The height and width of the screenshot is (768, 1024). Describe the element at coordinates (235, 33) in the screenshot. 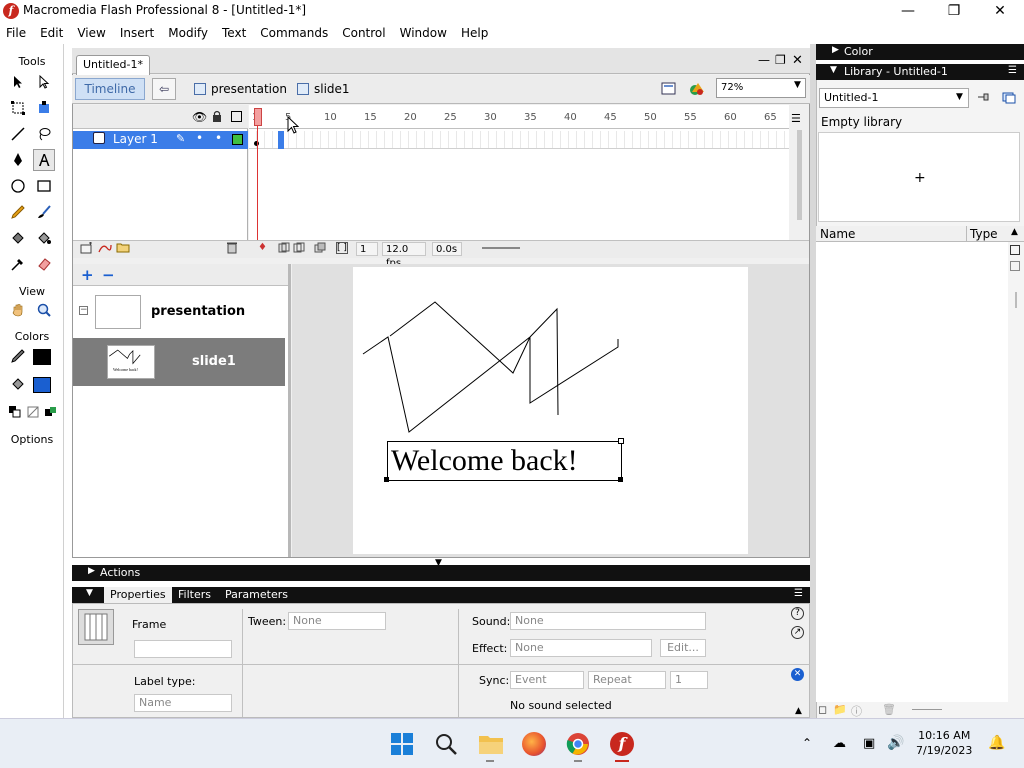

I see `menu-text: Text` at that location.